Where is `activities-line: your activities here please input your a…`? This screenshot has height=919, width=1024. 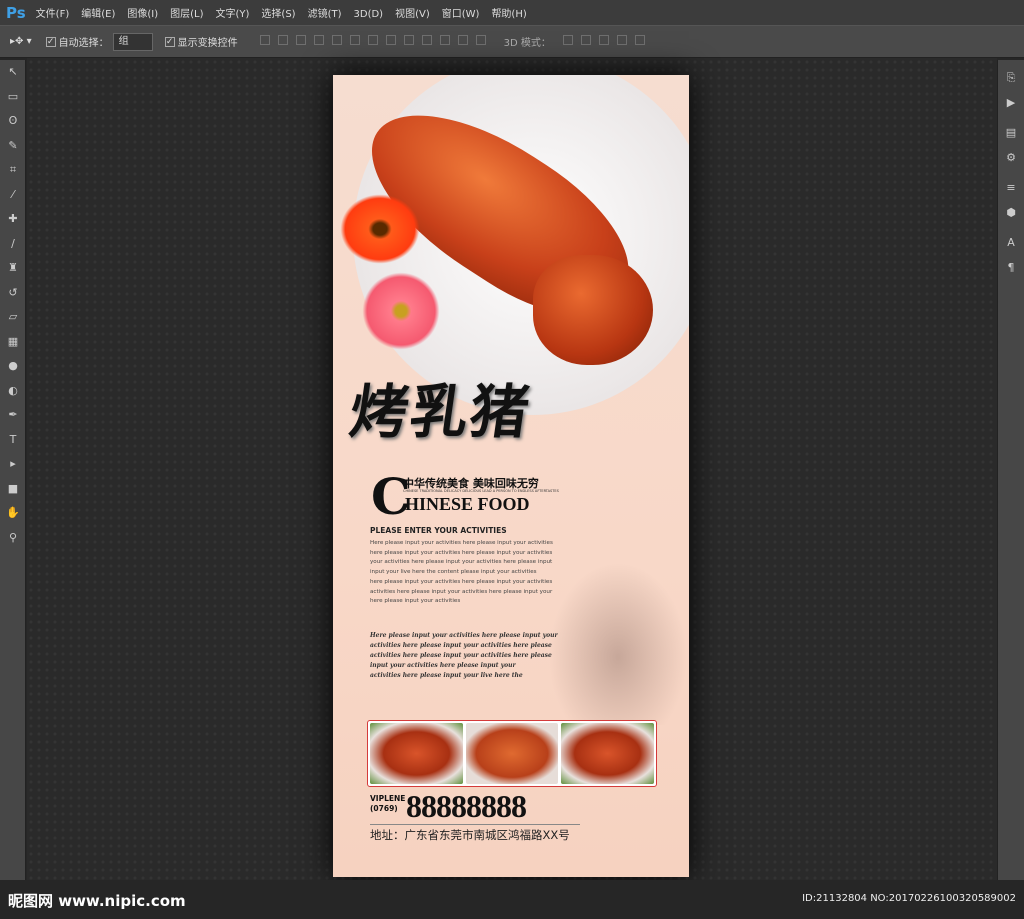 activities-line: your activities here please input your a… is located at coordinates (461, 562).